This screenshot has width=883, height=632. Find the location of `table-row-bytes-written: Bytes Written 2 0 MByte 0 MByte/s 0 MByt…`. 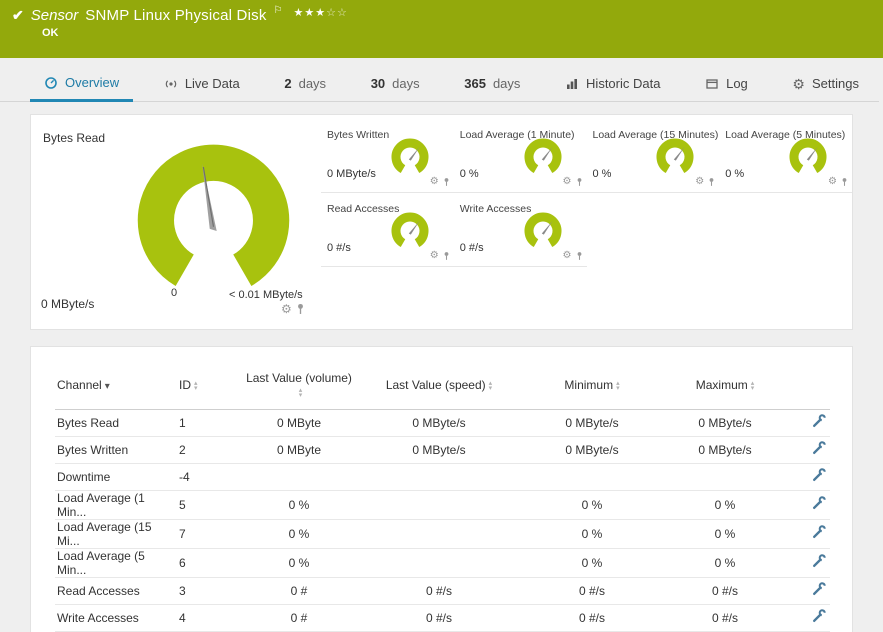

table-row-bytes-written: Bytes Written 2 0 MByte 0 MByte/s 0 MByt… is located at coordinates (442, 449).